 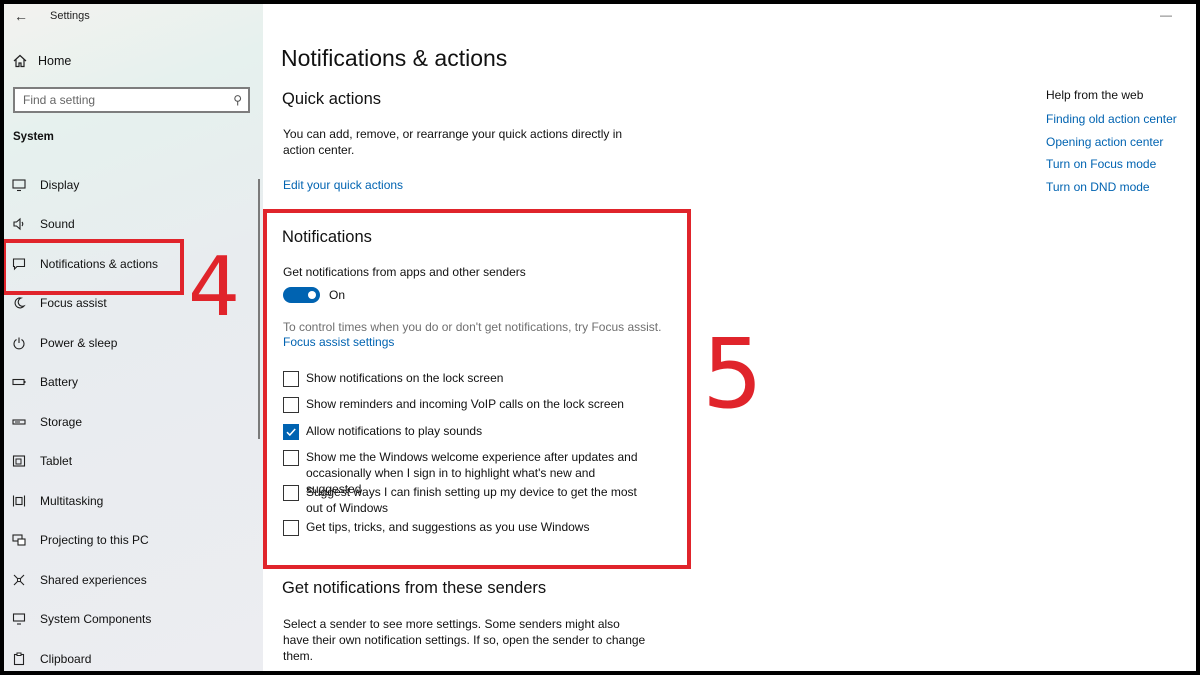 I want to click on home-icon, so click(x=20, y=61).